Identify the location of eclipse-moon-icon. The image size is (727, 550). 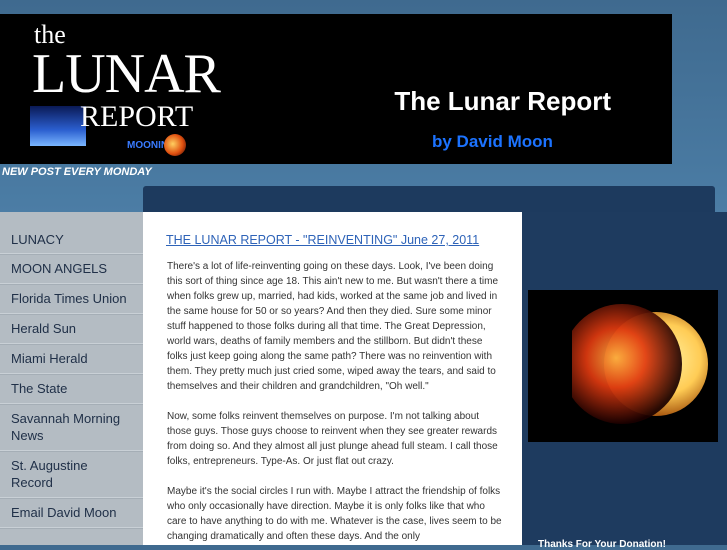
(640, 364).